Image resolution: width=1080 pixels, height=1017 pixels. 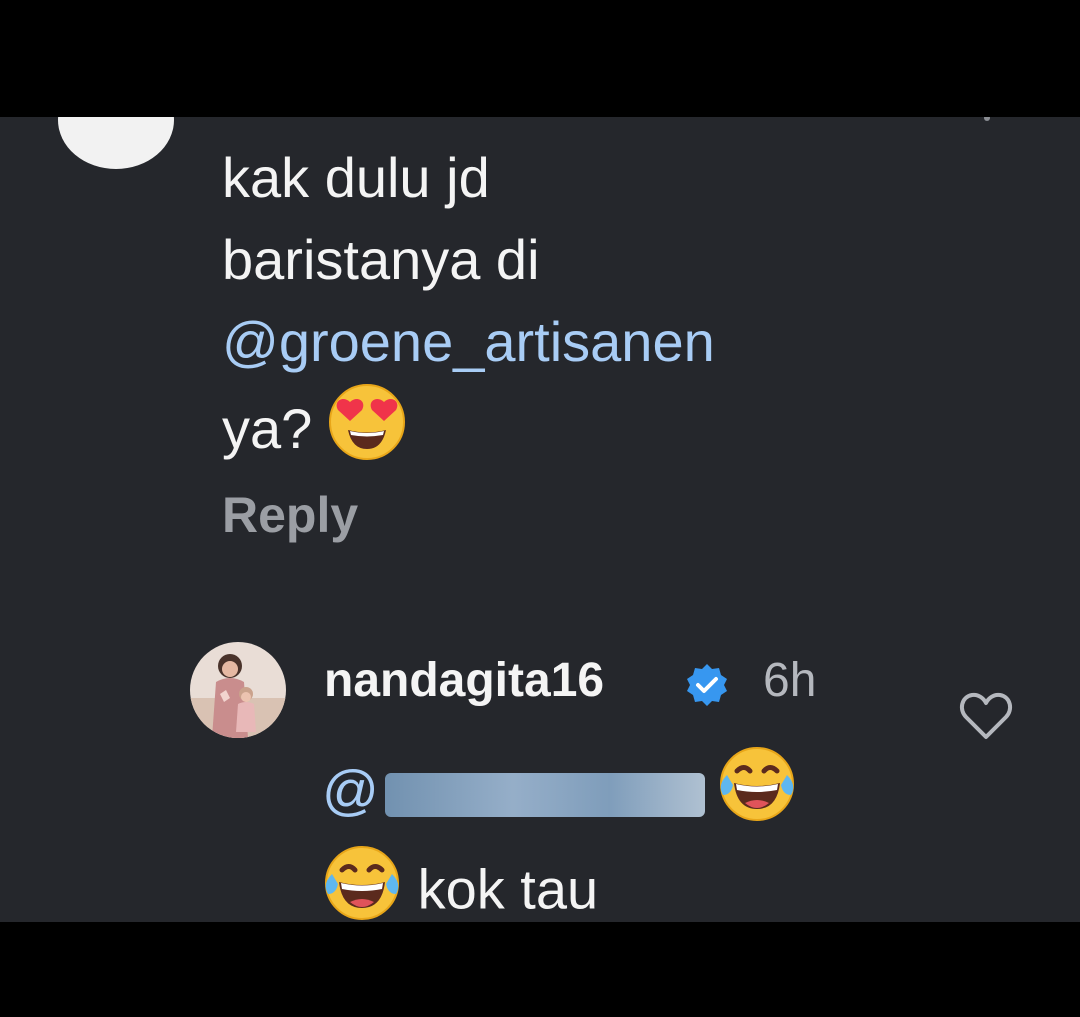 I want to click on comment-line: baristanya di, so click(x=381, y=259).